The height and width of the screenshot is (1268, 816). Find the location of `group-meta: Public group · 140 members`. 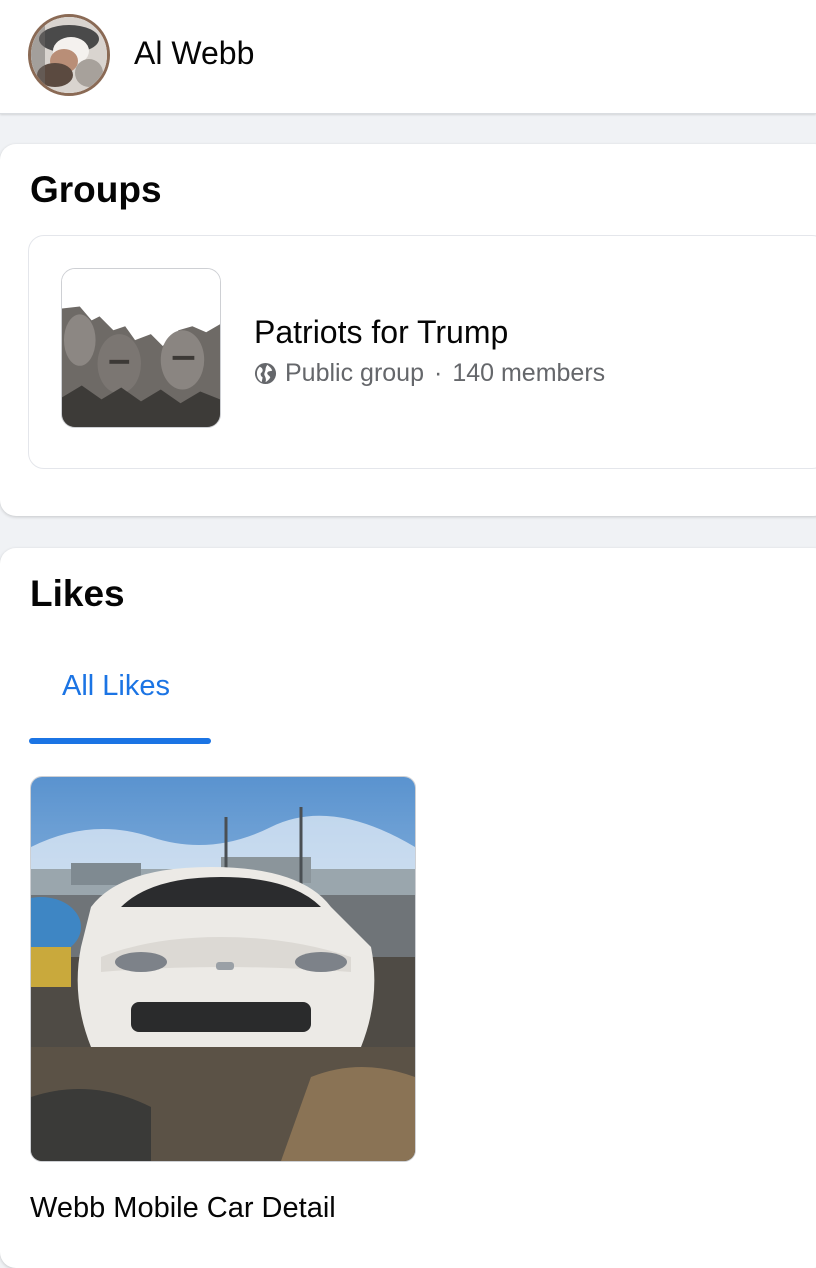

group-meta: Public group · 140 members is located at coordinates (429, 373).